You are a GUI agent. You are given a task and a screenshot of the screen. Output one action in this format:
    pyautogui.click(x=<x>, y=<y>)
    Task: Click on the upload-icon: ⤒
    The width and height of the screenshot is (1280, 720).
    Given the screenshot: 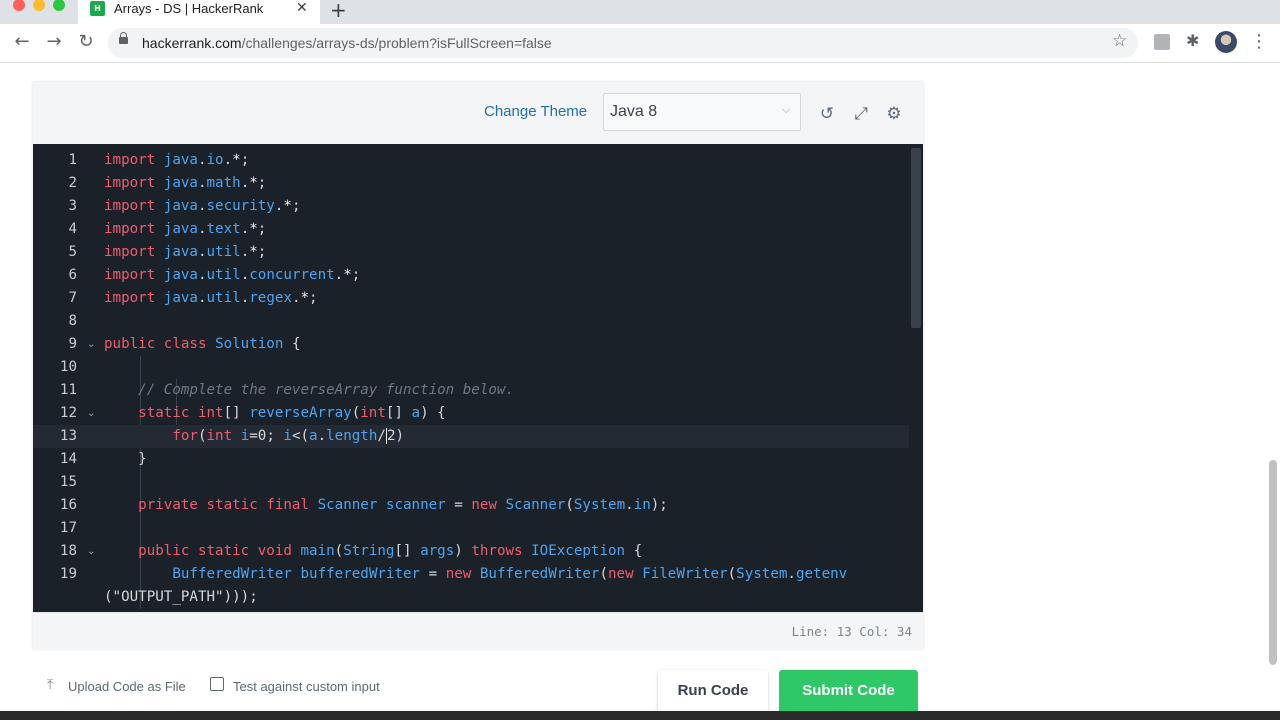 What is the action you would take?
    pyautogui.click(x=50, y=685)
    